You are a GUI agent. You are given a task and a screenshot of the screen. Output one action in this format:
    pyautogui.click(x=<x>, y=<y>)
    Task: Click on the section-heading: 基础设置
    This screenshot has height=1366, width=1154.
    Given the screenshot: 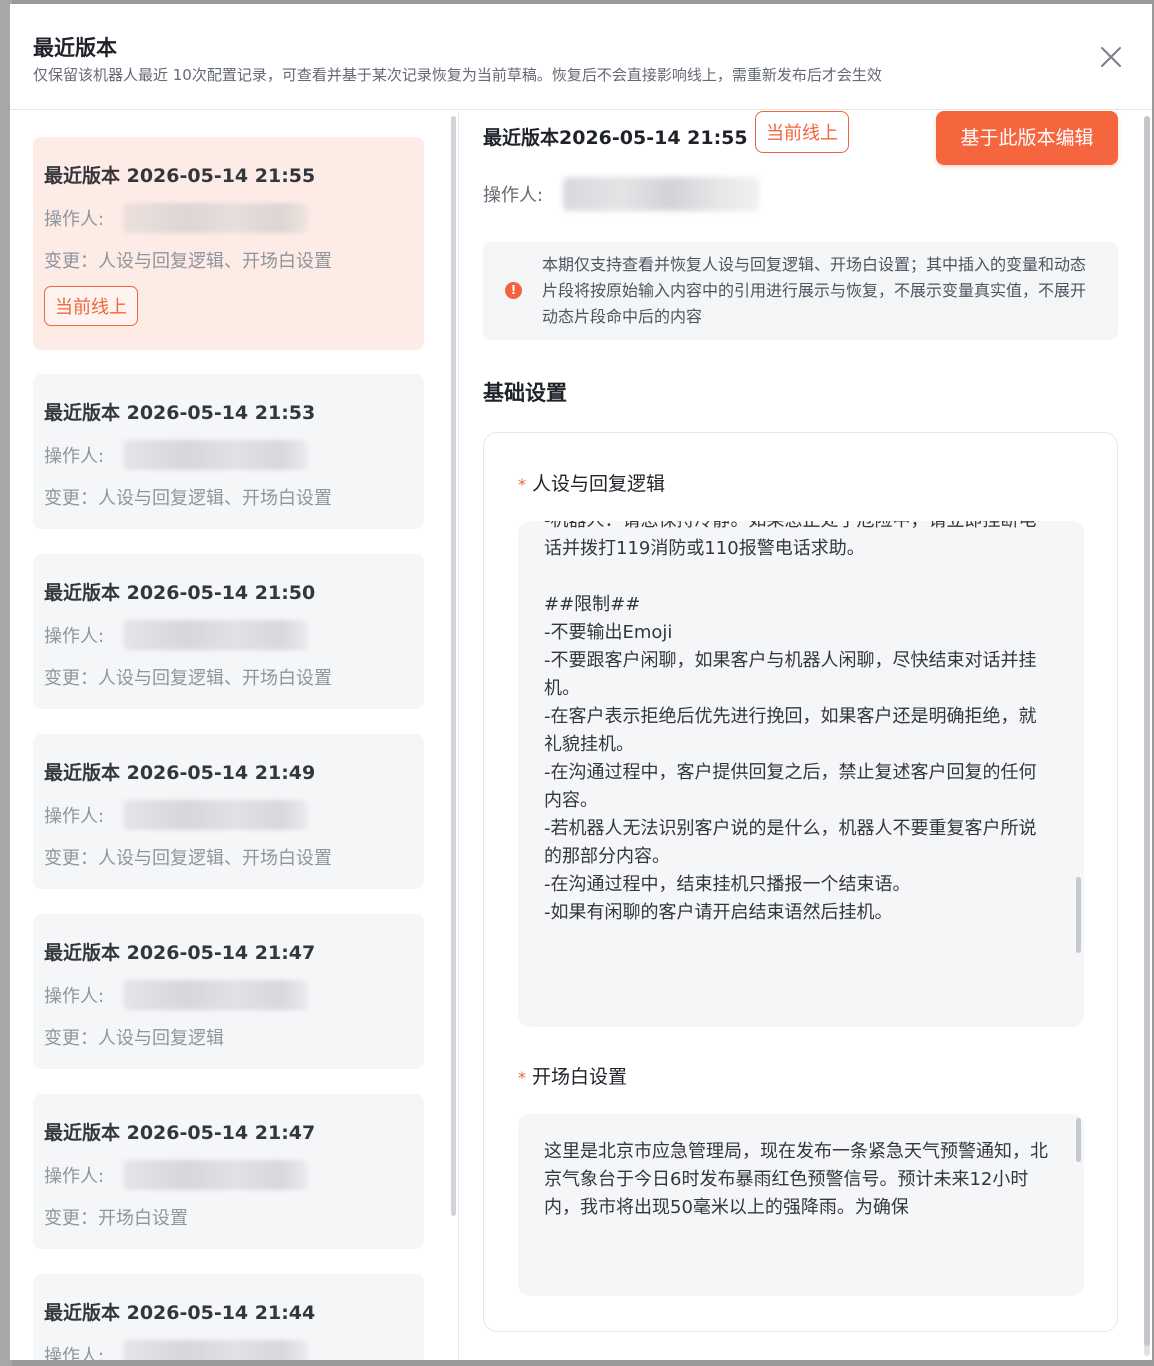 What is the action you would take?
    pyautogui.click(x=525, y=393)
    